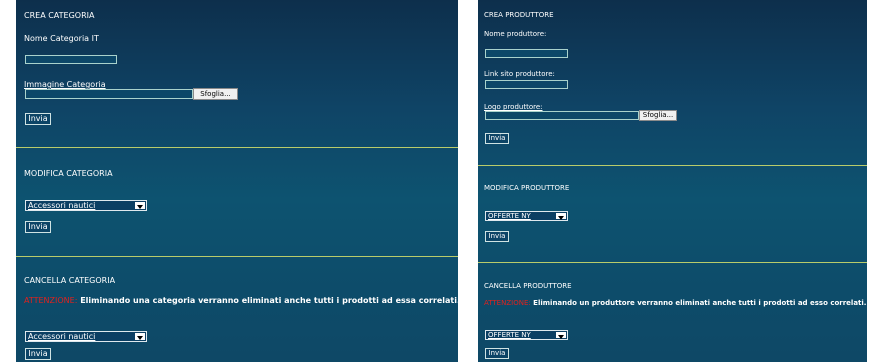  Describe the element at coordinates (38, 354) in the screenshot. I see `delete-category-submit-button: Invia` at that location.